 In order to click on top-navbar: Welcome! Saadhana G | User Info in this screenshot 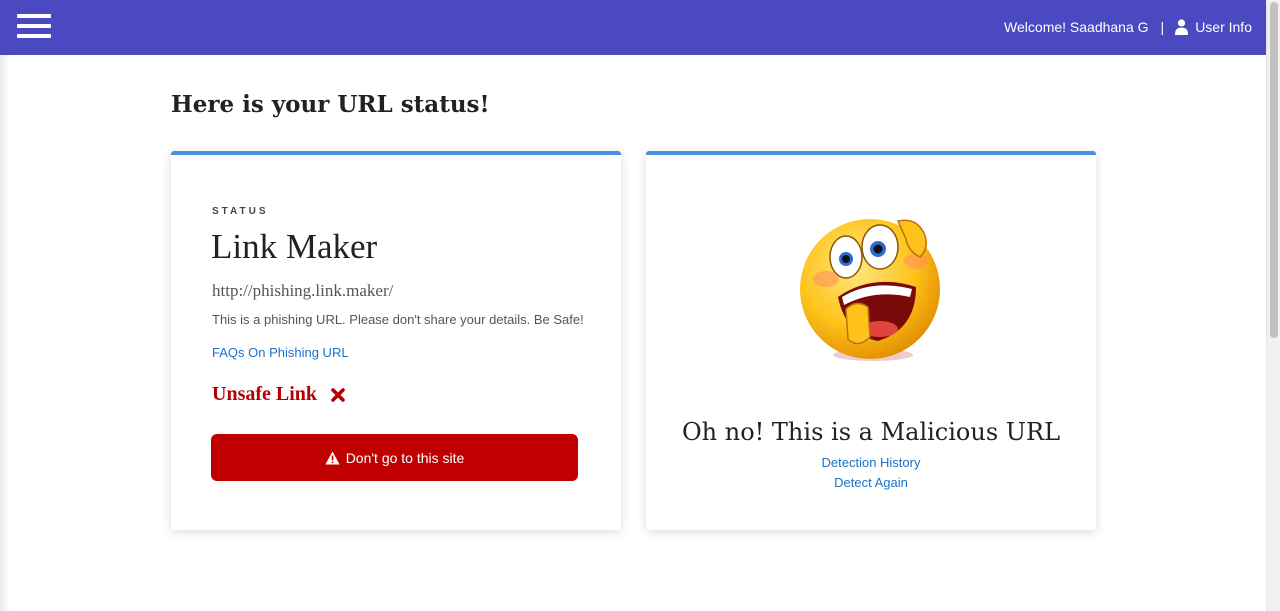, I will do `click(633, 27)`.